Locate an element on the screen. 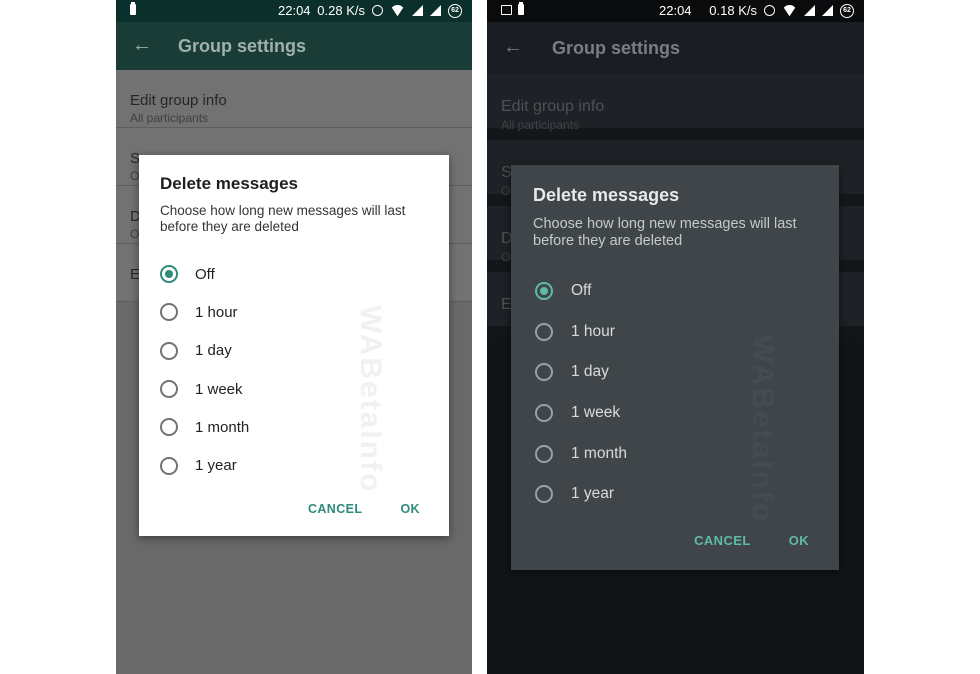 The height and width of the screenshot is (674, 980). status-bar: 22:04 0.18 K/s 62 is located at coordinates (675, 11).